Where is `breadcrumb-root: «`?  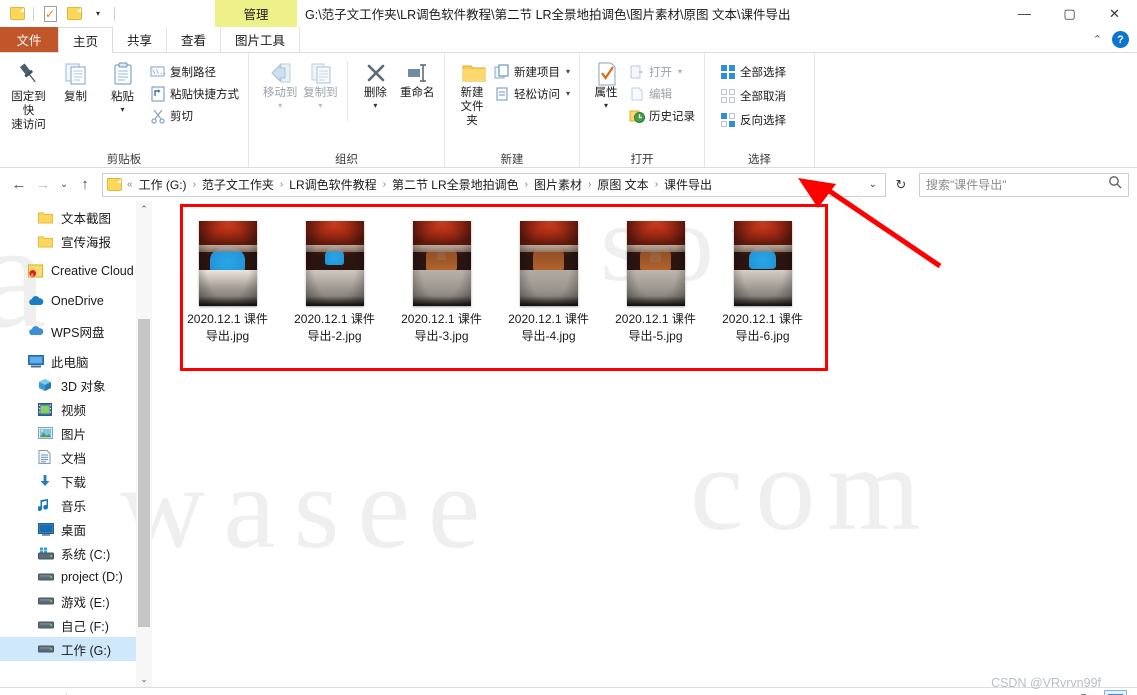
breadcrumb-root: « is located at coordinates (130, 184).